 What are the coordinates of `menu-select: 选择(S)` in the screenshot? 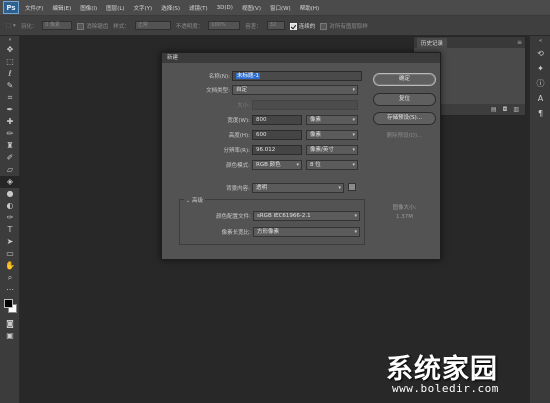 It's located at (170, 8).